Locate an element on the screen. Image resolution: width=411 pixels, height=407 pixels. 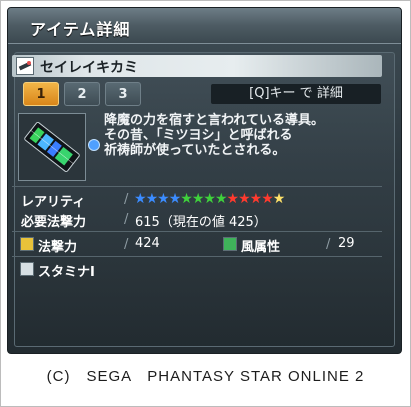
requirement-value: 615（現在の値 425） is located at coordinates (201, 222).